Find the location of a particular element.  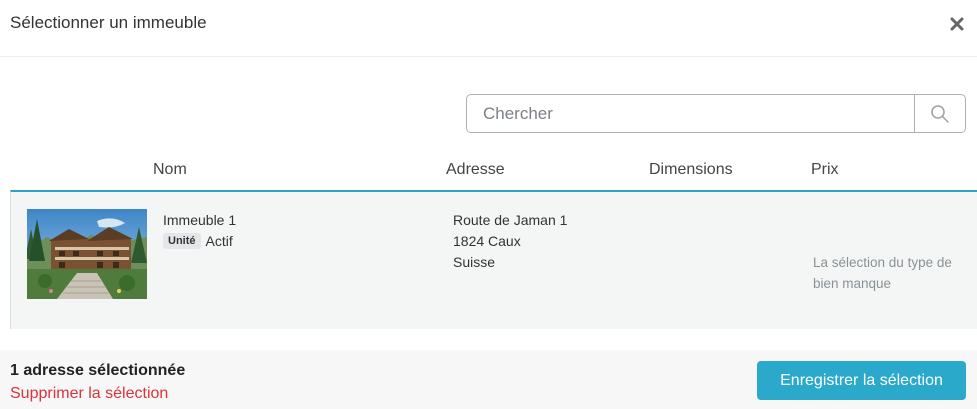

close-icon is located at coordinates (957, 24).